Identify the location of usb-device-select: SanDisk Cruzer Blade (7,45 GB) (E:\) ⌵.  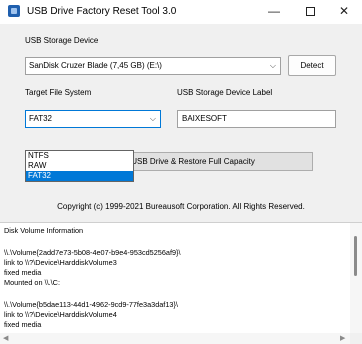
(153, 66).